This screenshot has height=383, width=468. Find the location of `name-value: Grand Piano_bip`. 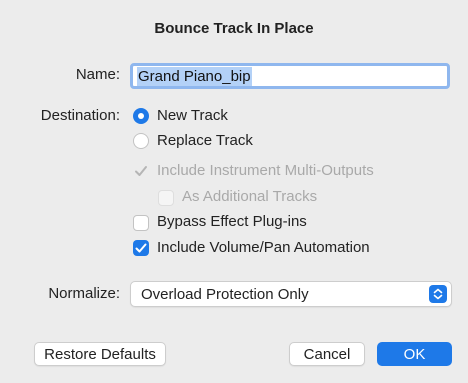

name-value: Grand Piano_bip is located at coordinates (194, 76).